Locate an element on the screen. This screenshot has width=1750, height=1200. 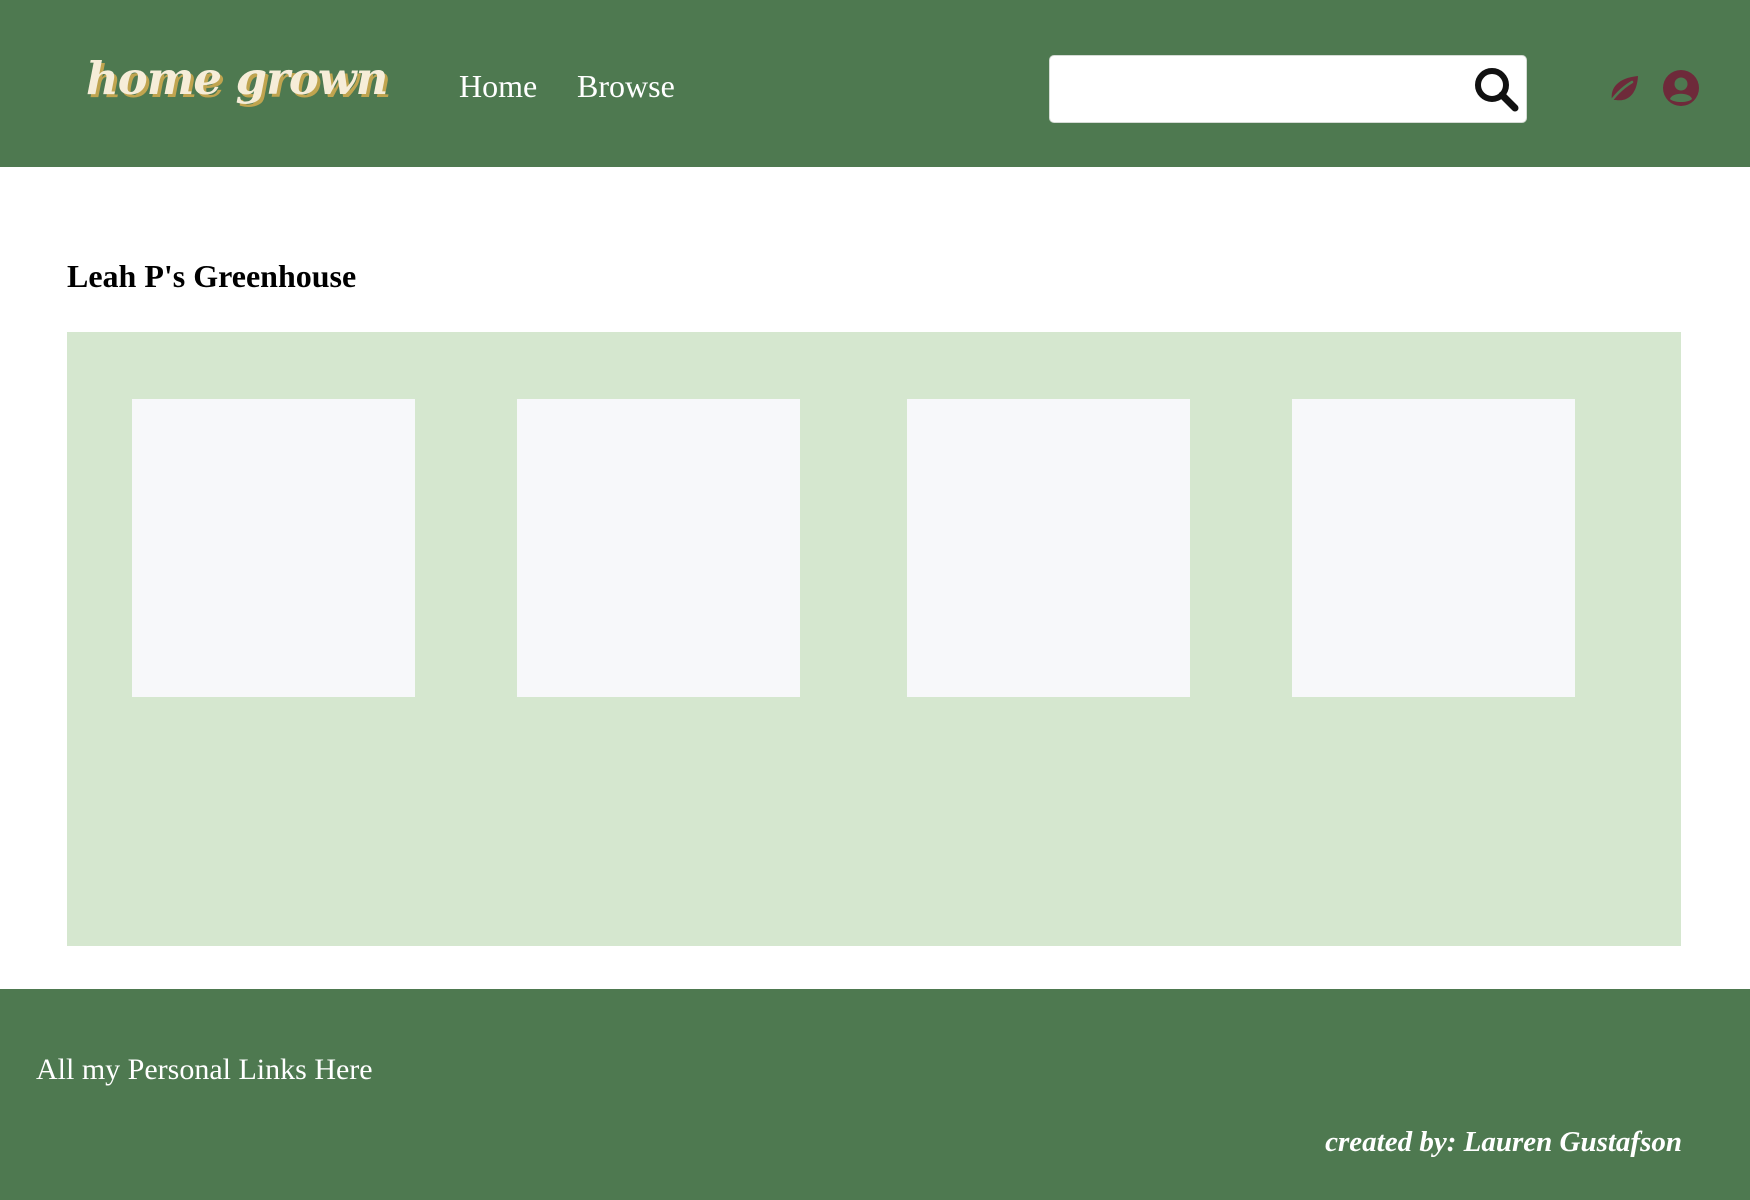
footer-credit: created by: Lauren Gustafson is located at coordinates (1503, 1142).